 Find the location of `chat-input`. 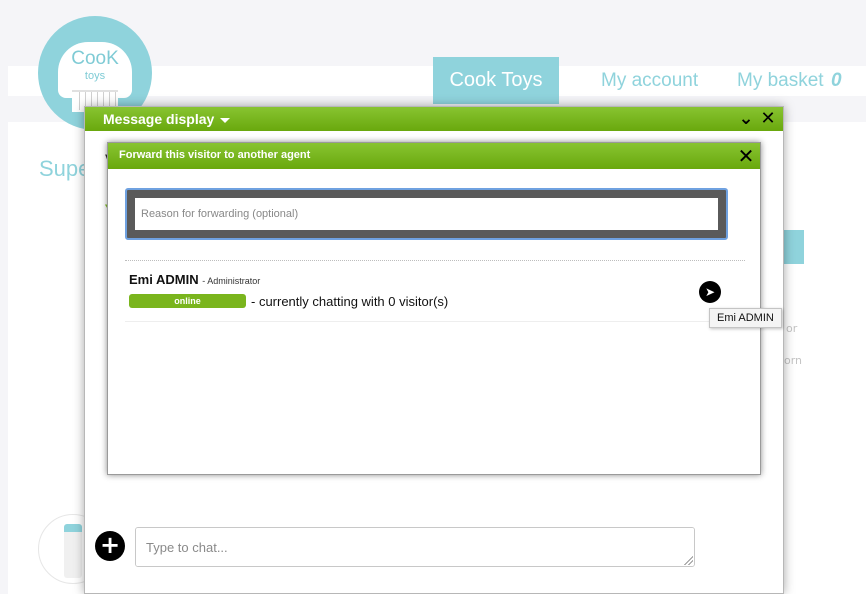

chat-input is located at coordinates (415, 547).